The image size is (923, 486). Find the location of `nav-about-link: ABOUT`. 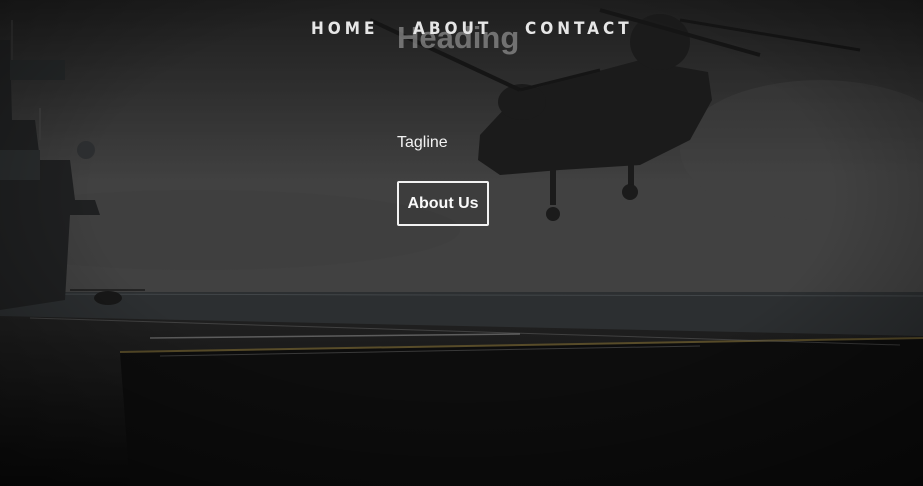

nav-about-link: ABOUT is located at coordinates (452, 29).